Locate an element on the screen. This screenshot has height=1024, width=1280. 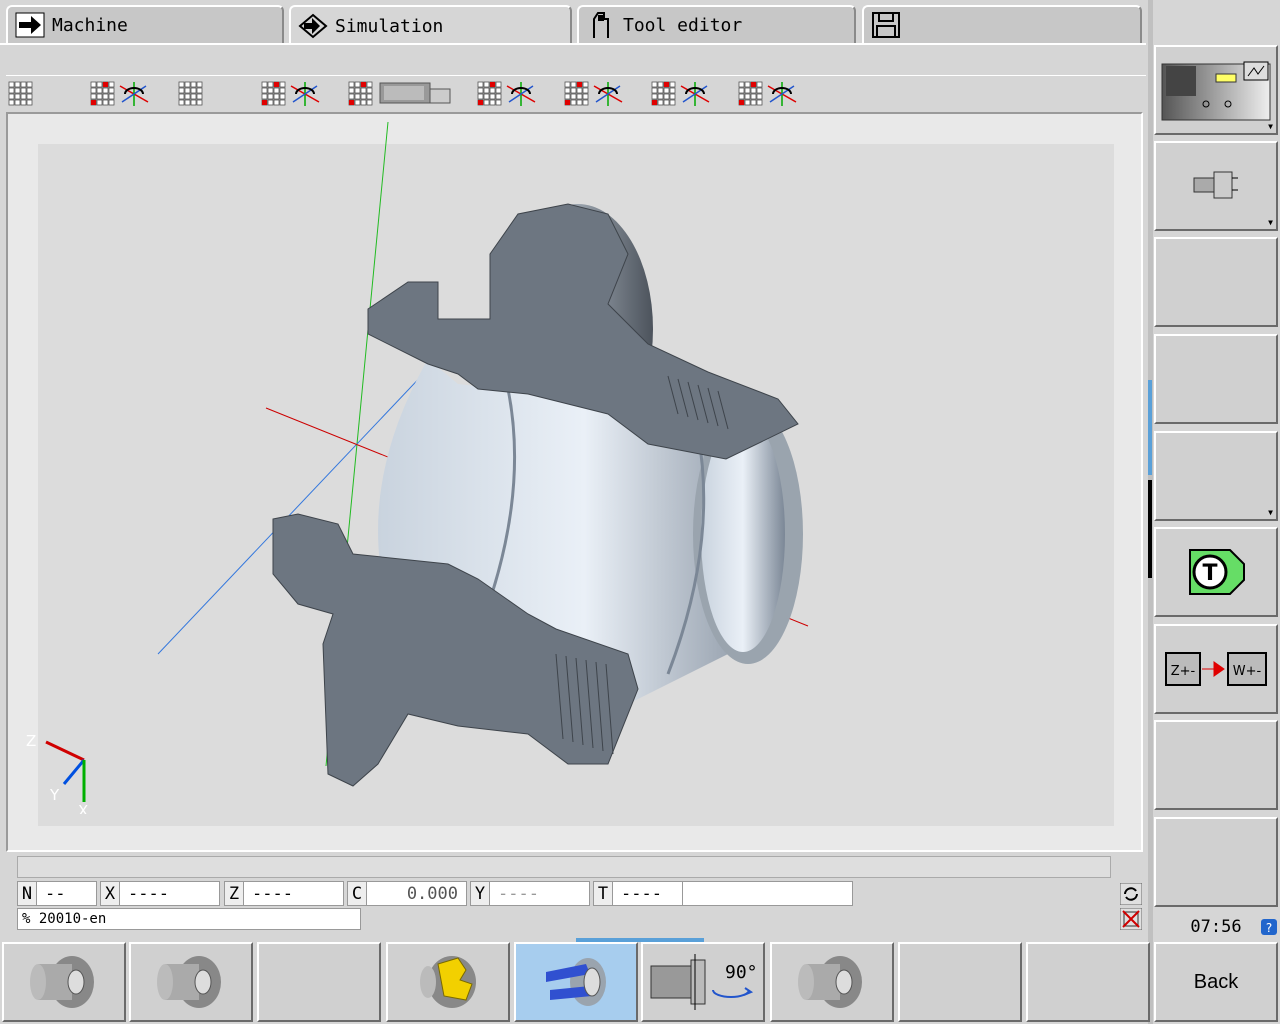
field-t-label: T is located at coordinates (603, 893).